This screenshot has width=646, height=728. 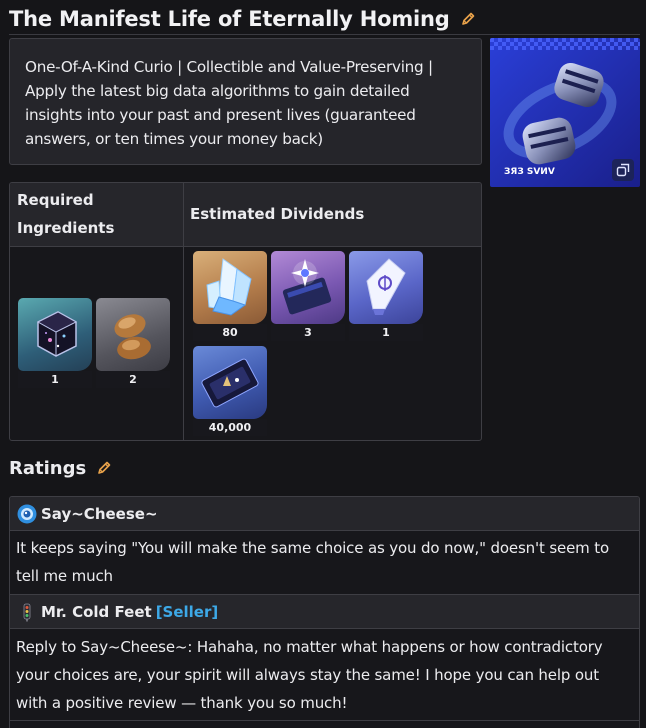 What do you see at coordinates (565, 112) in the screenshot?
I see `item-thumbnail: ЗЯЗ ЅVИV` at bounding box center [565, 112].